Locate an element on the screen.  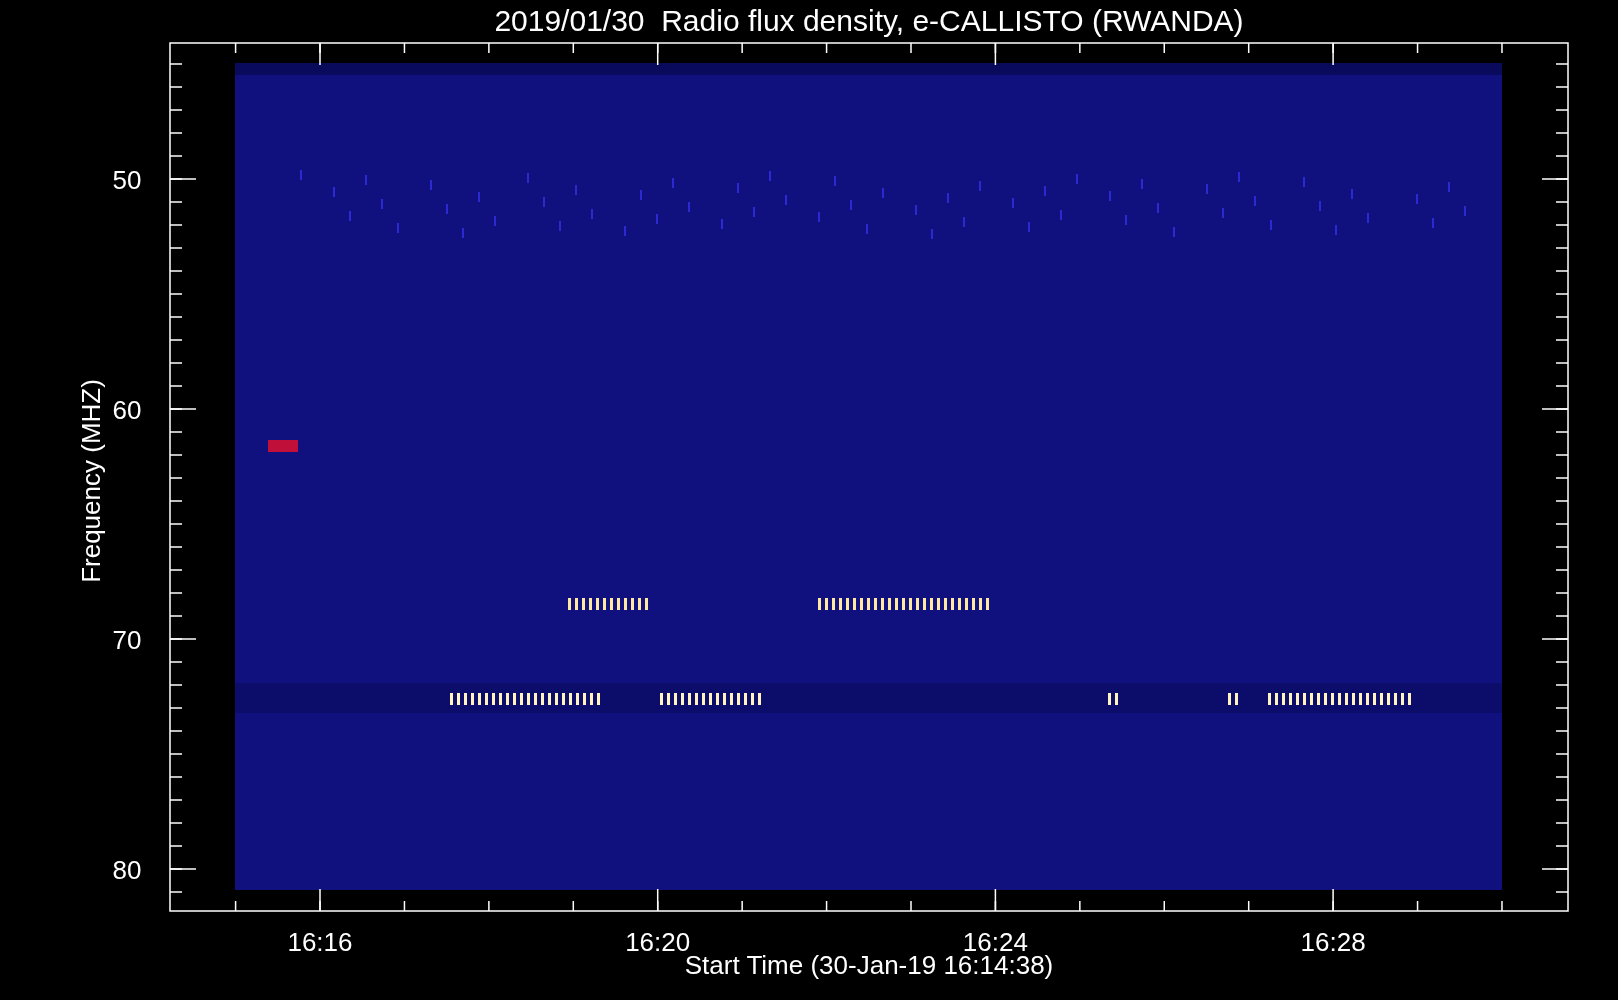
x-tick-label: 16:16 is located at coordinates (320, 942).